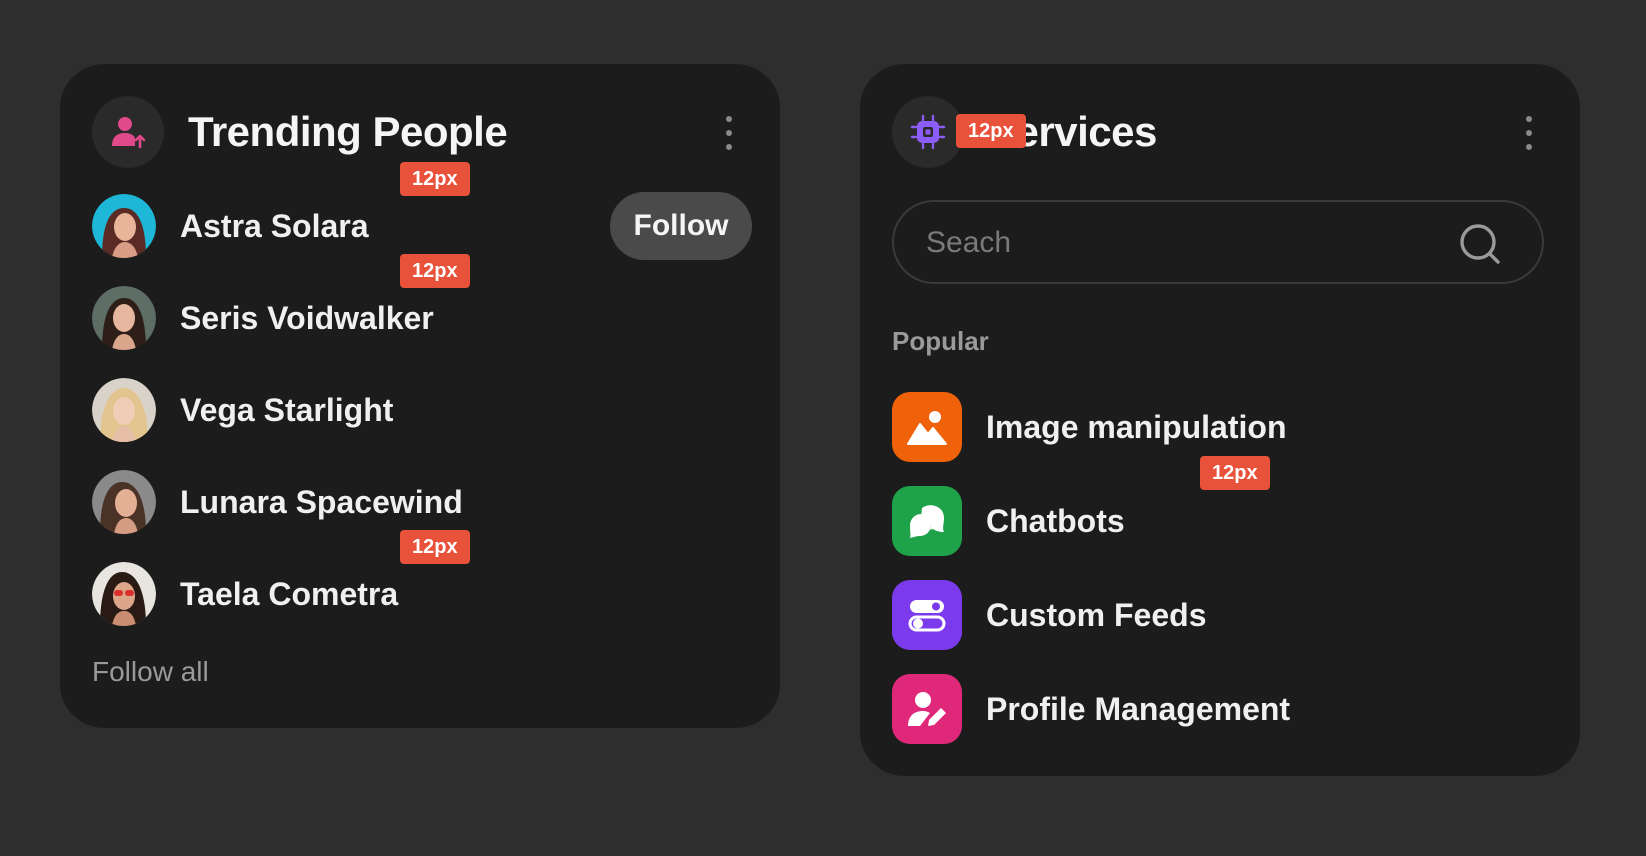 The width and height of the screenshot is (1646, 856). I want to click on service-item-profile-management: Profile Management, so click(1192, 709).